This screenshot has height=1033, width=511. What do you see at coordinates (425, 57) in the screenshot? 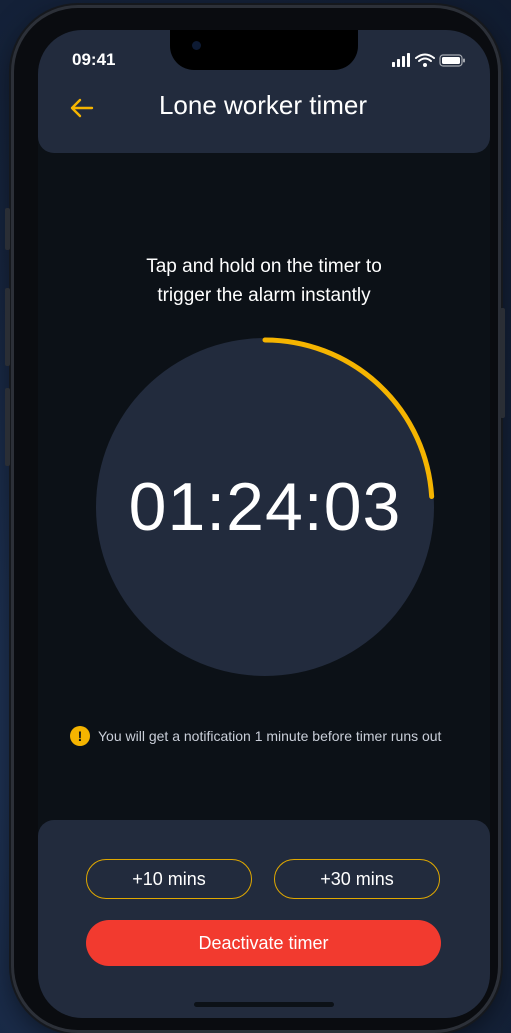
I see `wifi-icon` at bounding box center [425, 57].